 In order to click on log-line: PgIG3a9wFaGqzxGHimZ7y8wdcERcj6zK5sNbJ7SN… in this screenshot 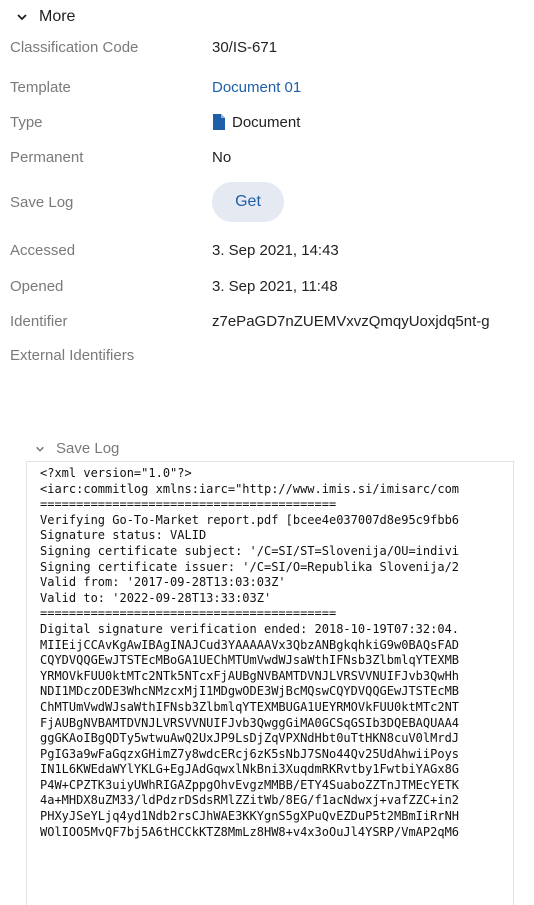, I will do `click(250, 753)`.